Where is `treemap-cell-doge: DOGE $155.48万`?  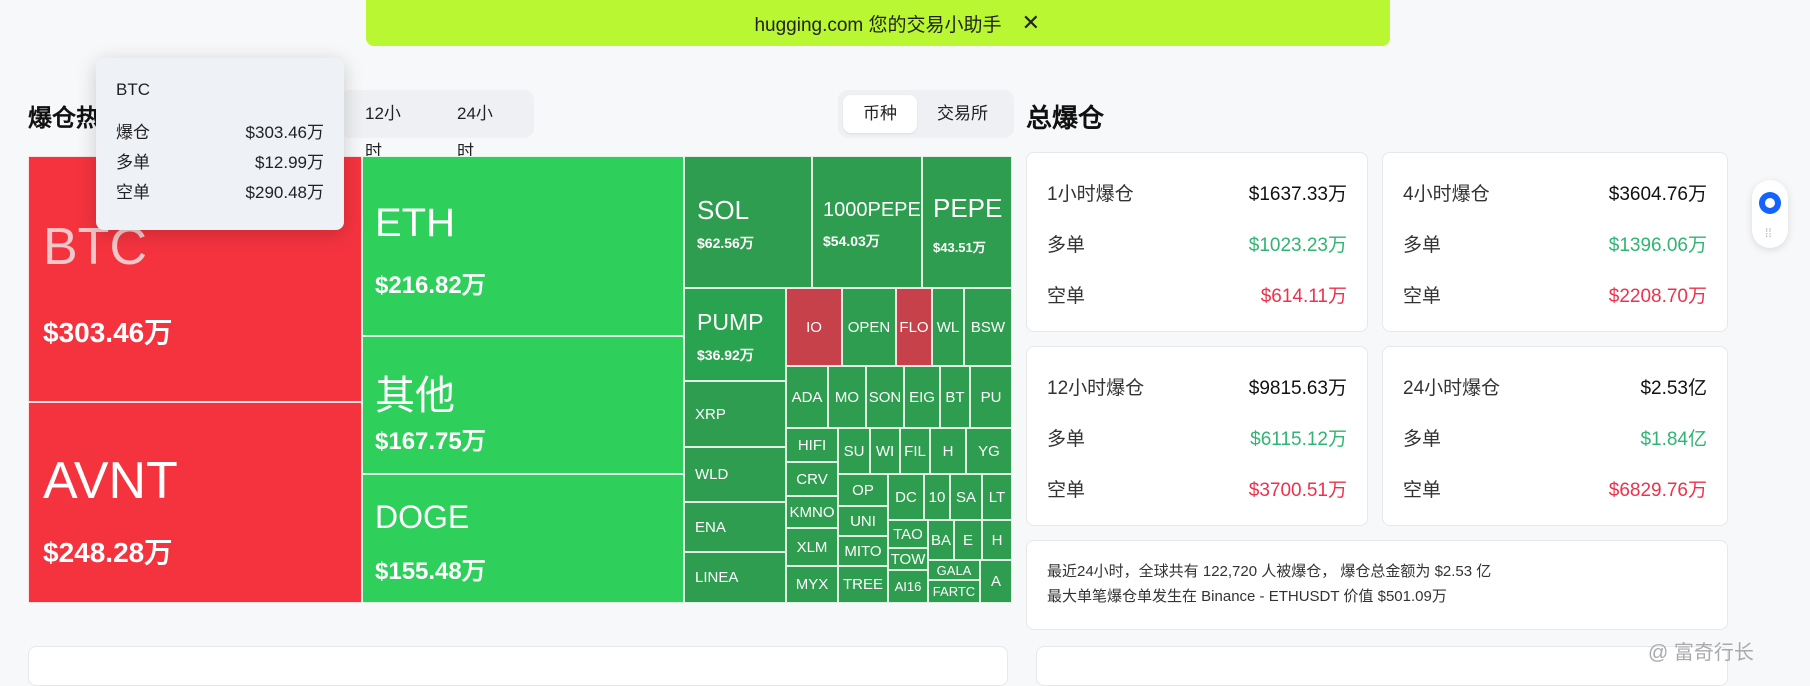 treemap-cell-doge: DOGE $155.48万 is located at coordinates (523, 538).